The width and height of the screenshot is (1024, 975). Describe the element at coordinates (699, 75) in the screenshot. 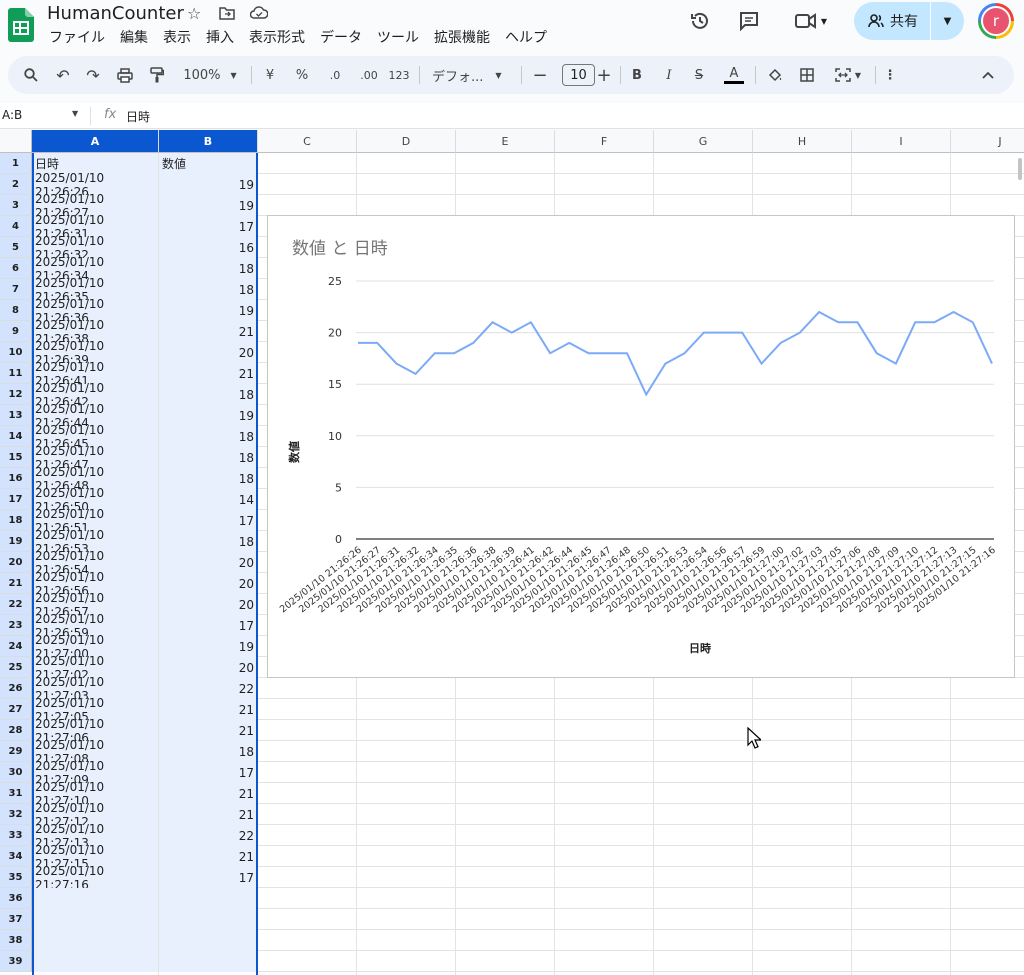

I see `strikethrough-button: S` at that location.